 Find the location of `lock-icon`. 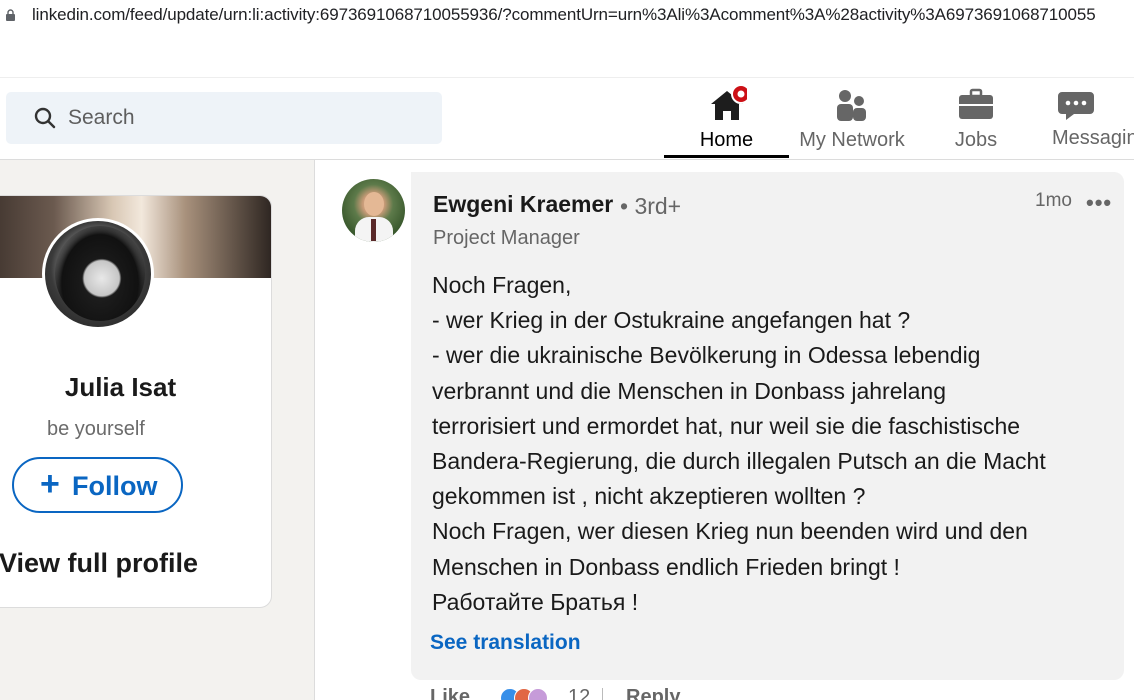

lock-icon is located at coordinates (10, 15).